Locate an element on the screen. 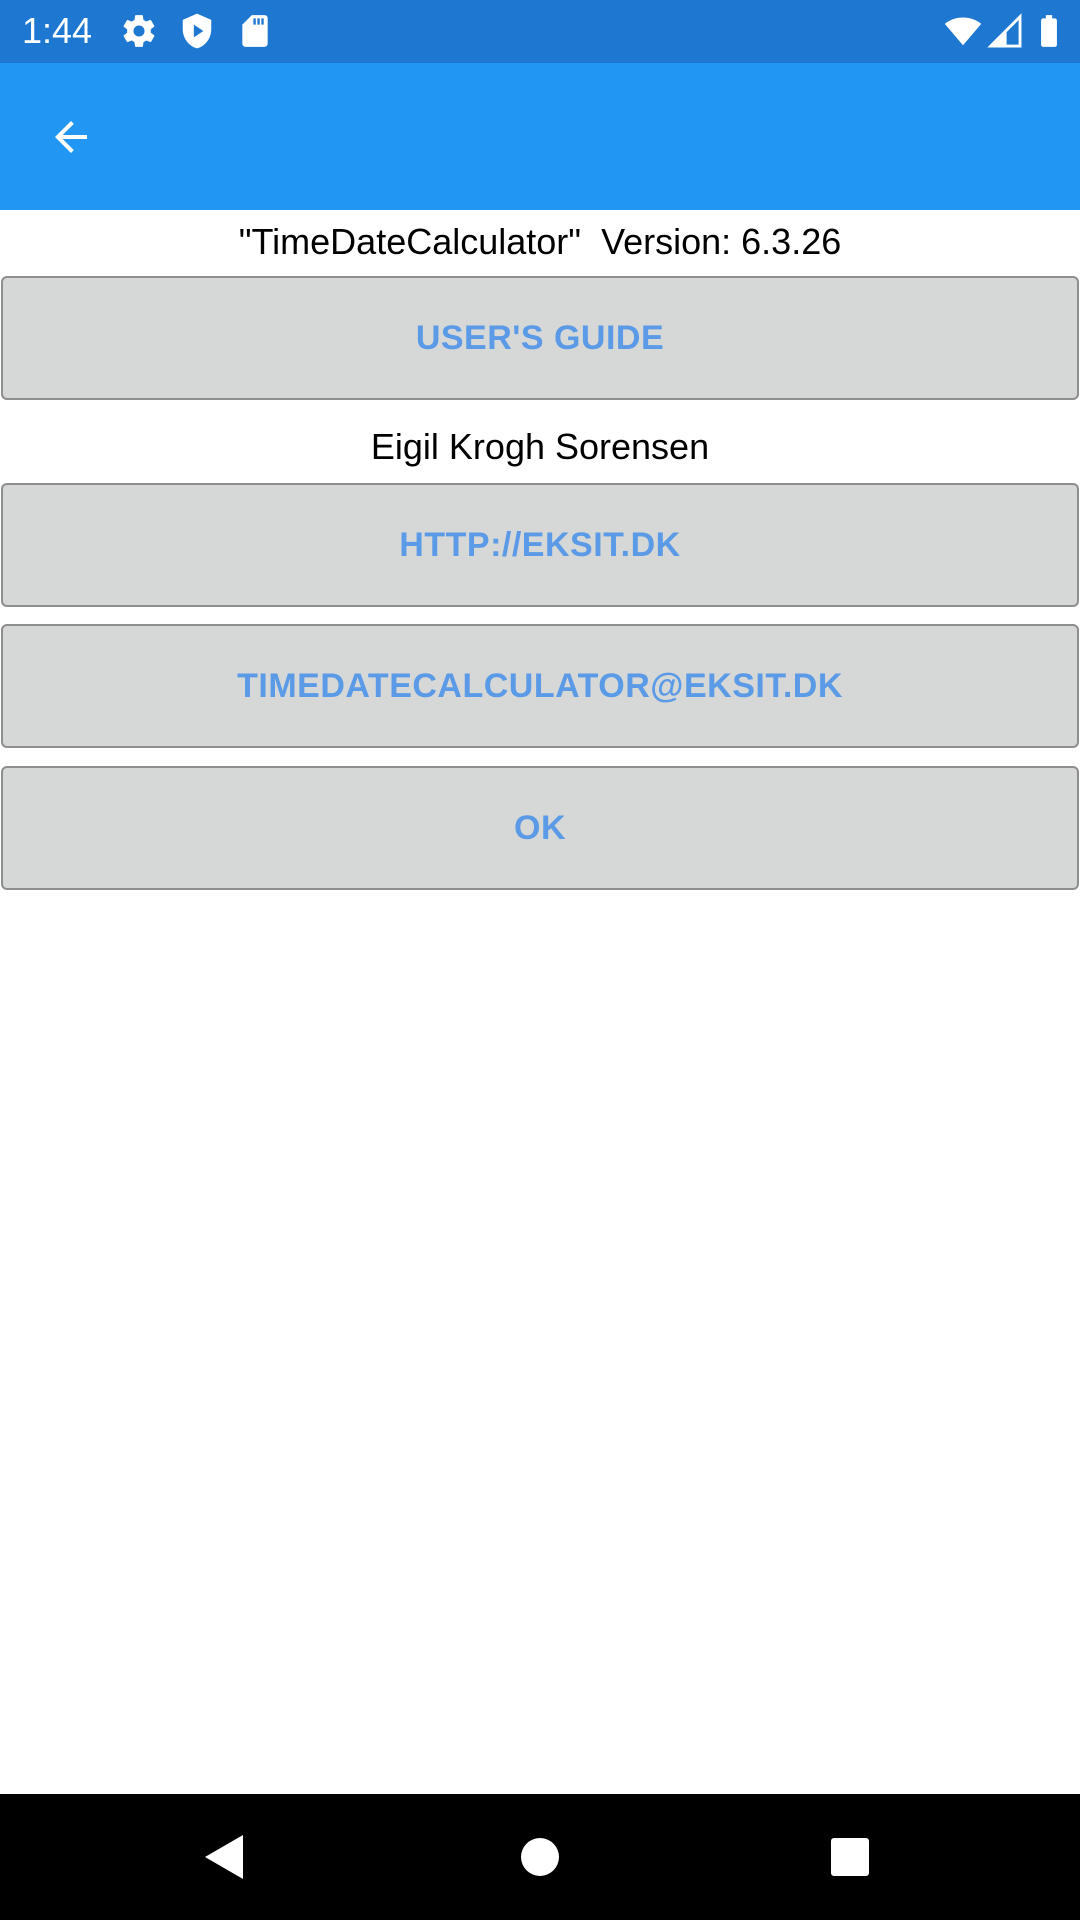 This screenshot has width=1080, height=1920. home-circle-icon is located at coordinates (540, 1857).